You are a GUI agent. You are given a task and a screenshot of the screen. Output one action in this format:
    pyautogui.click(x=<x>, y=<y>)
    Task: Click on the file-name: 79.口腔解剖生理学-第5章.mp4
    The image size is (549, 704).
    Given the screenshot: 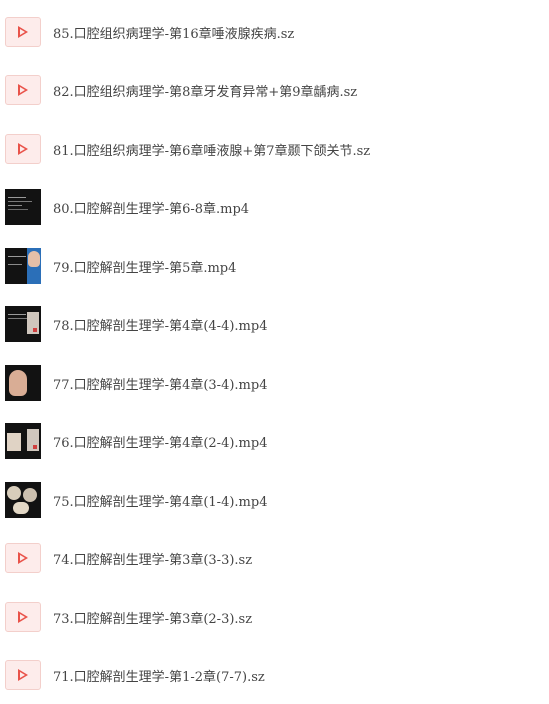 What is the action you would take?
    pyautogui.click(x=145, y=268)
    